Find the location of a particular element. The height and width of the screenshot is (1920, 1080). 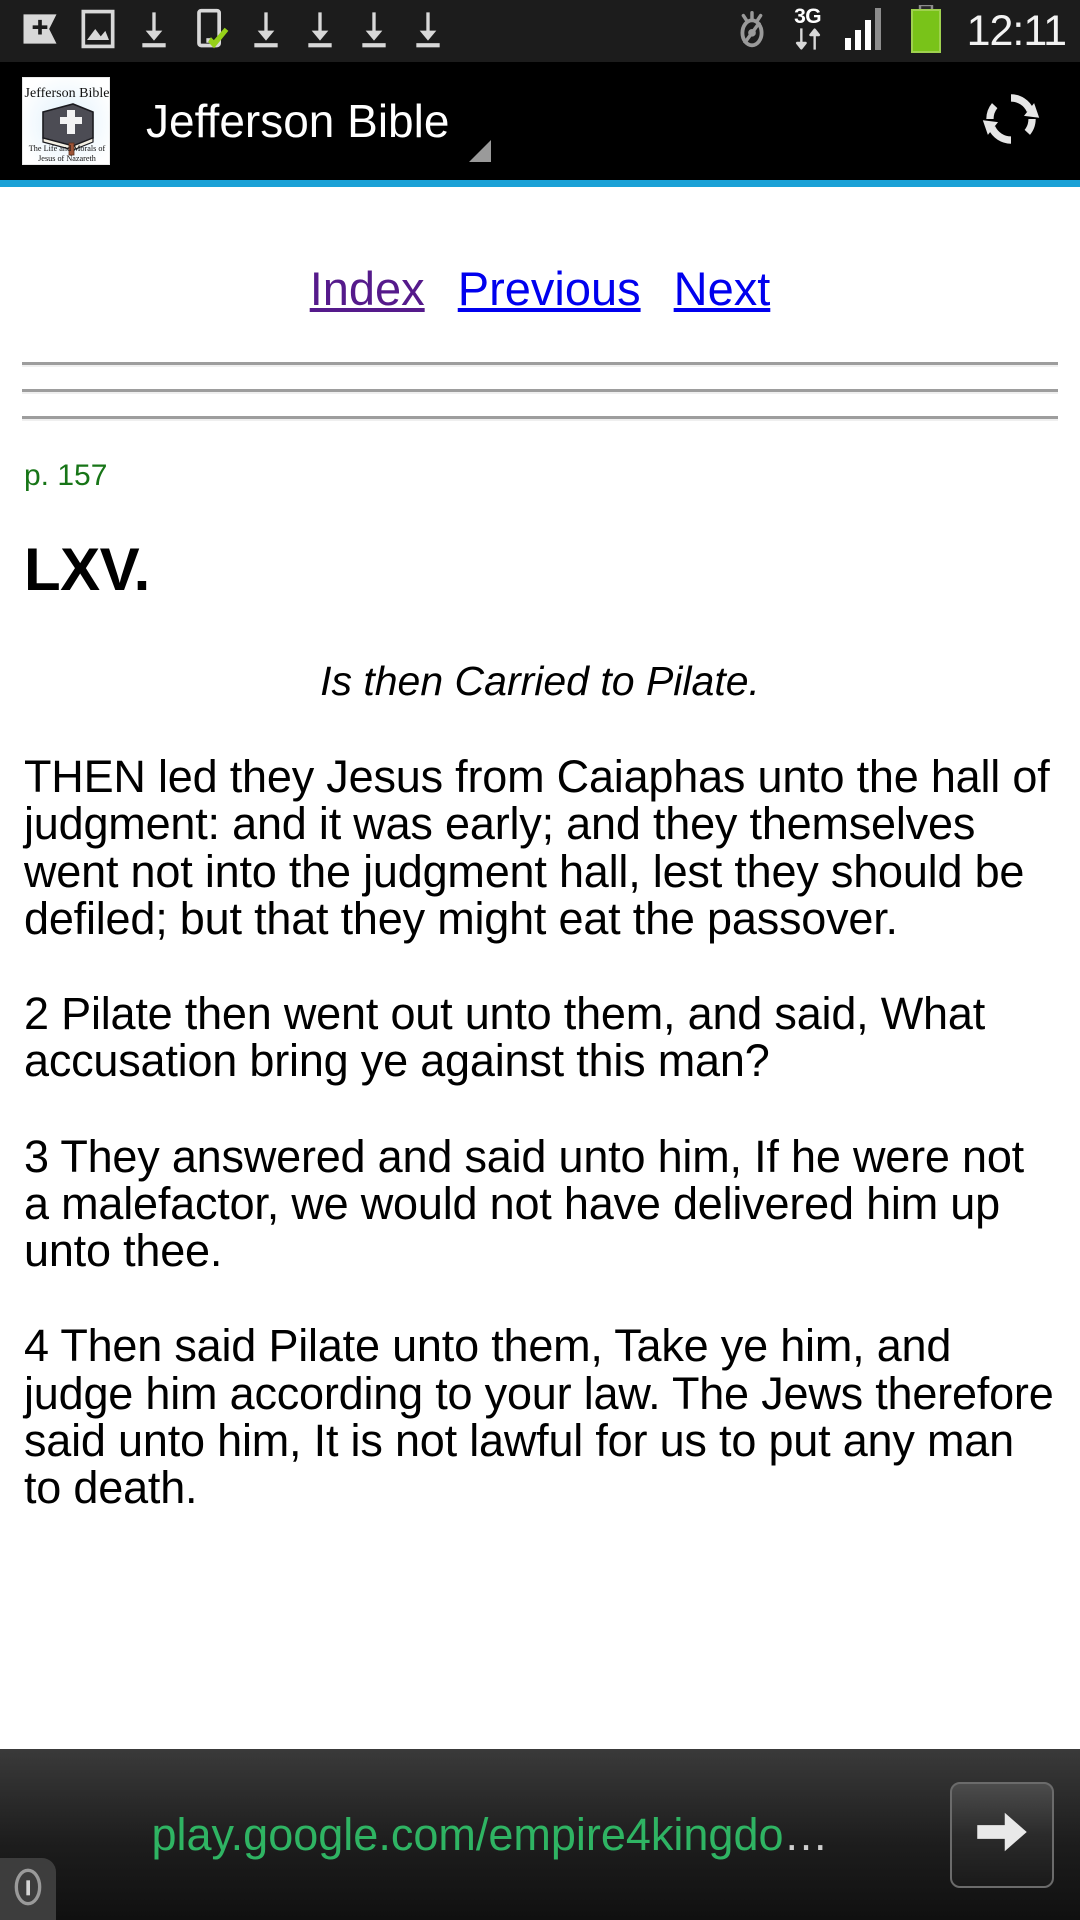

status-bar: 3G 12:11 is located at coordinates (540, 31).